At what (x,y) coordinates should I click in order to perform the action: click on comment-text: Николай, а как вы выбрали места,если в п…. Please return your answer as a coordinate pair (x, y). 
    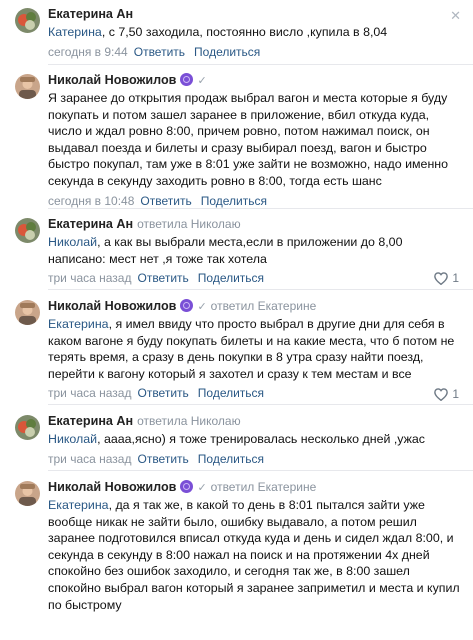
    Looking at the image, I should click on (225, 250).